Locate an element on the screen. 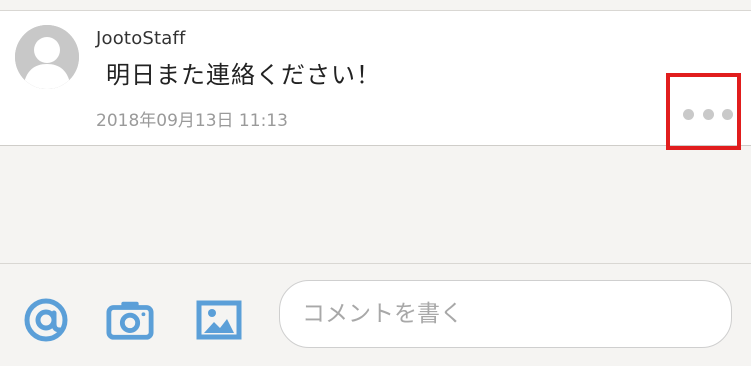 This screenshot has height=366, width=751. camera-button is located at coordinates (130, 320).